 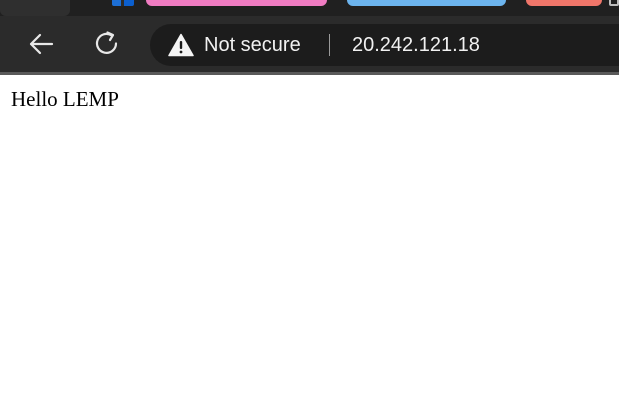 What do you see at coordinates (426, 3) in the screenshot?
I see `tab-group-blue` at bounding box center [426, 3].